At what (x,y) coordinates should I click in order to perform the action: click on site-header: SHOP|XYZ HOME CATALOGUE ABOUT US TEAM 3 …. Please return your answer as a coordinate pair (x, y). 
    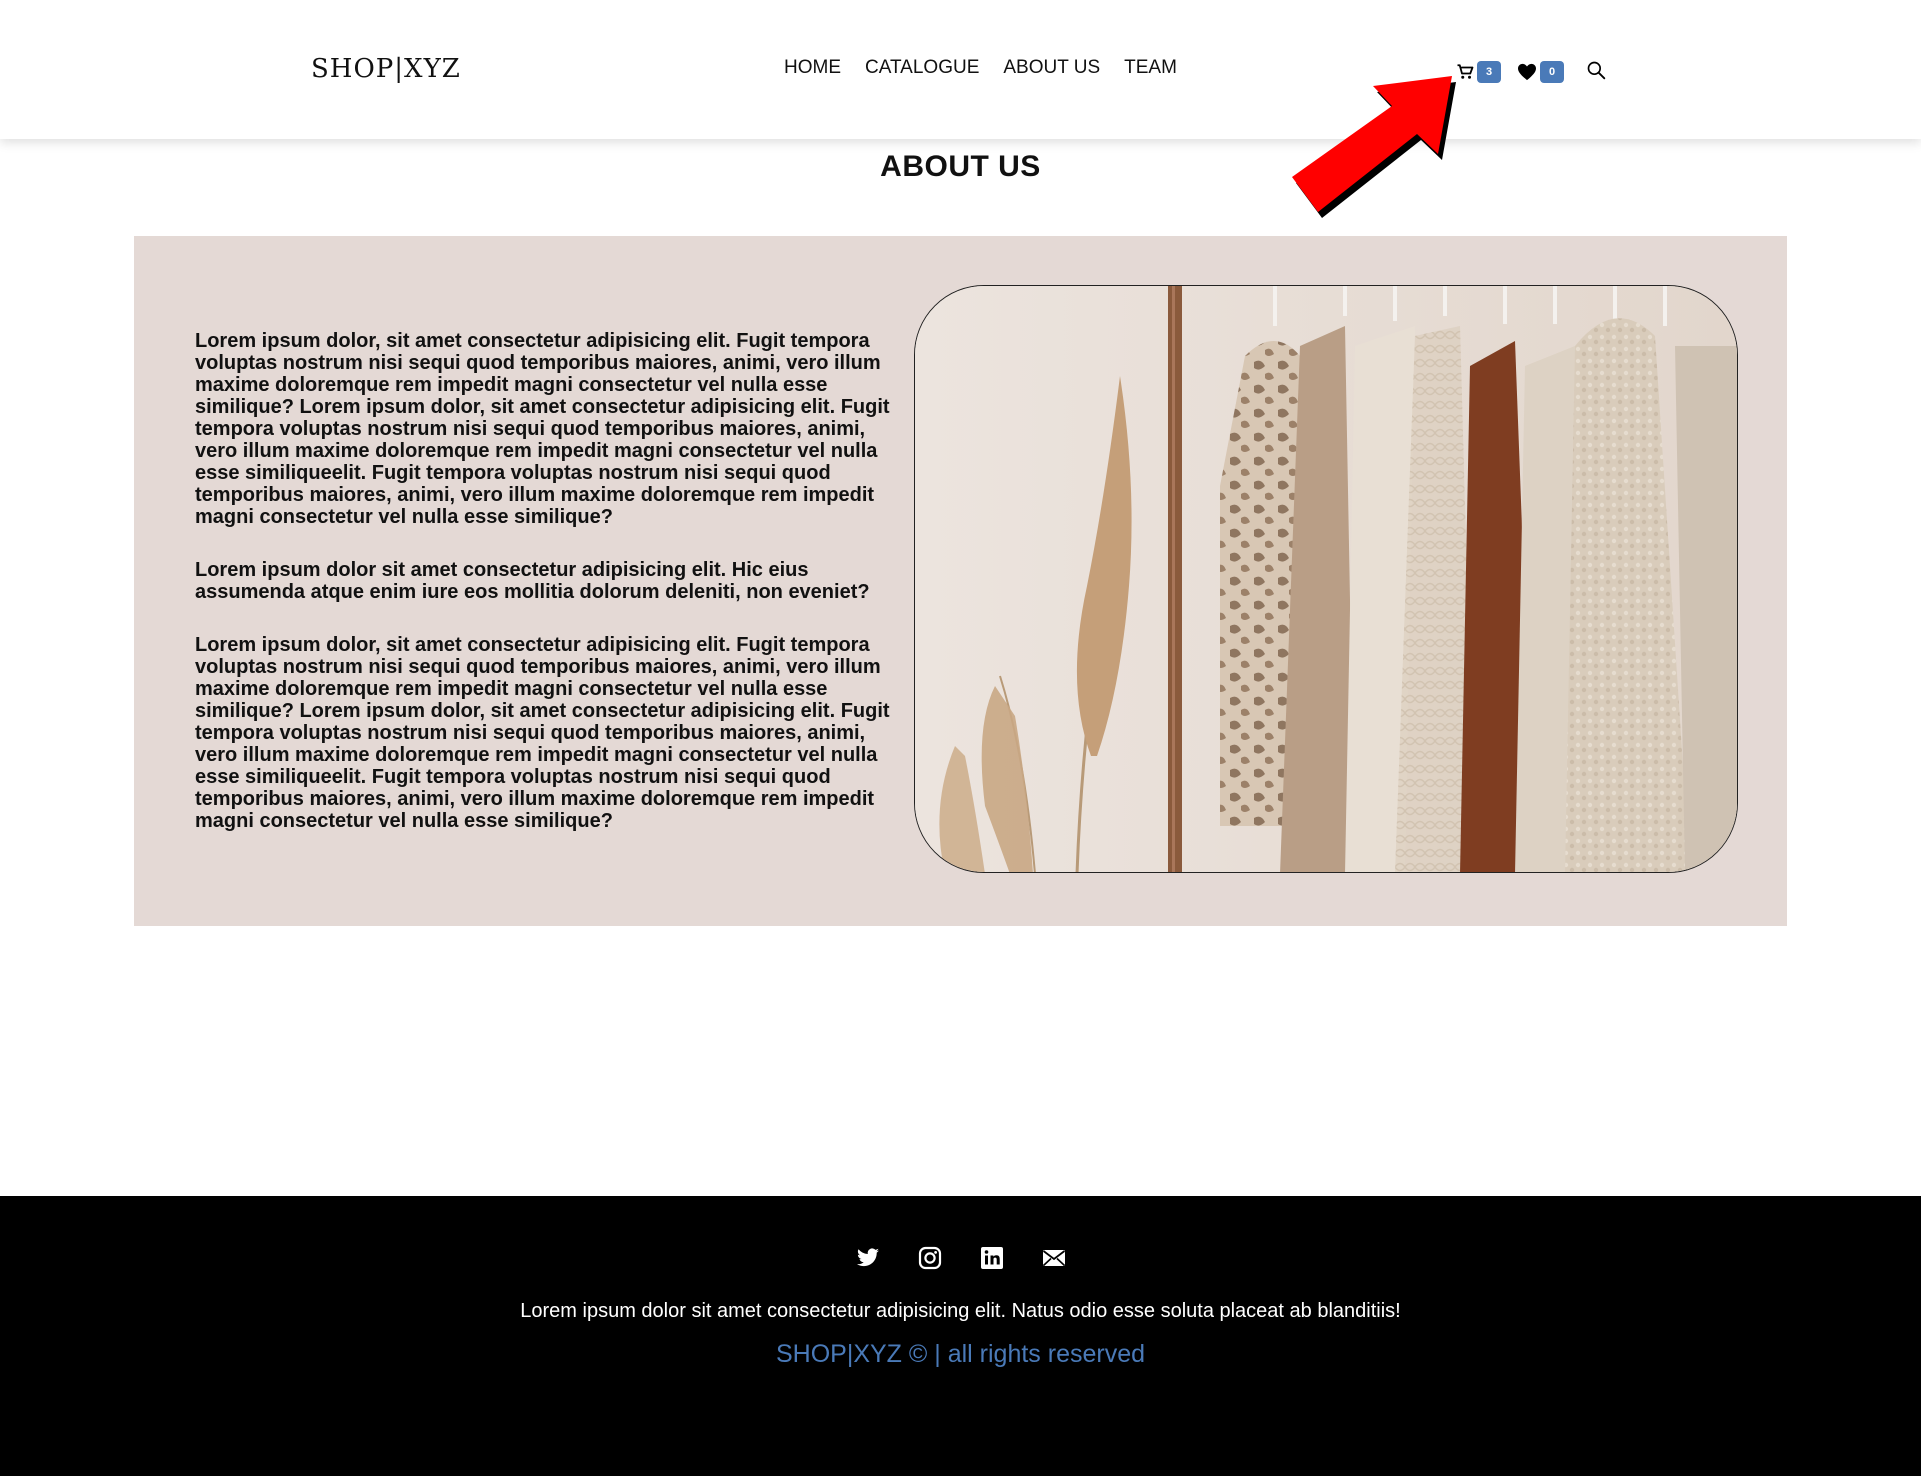
    Looking at the image, I should click on (960, 69).